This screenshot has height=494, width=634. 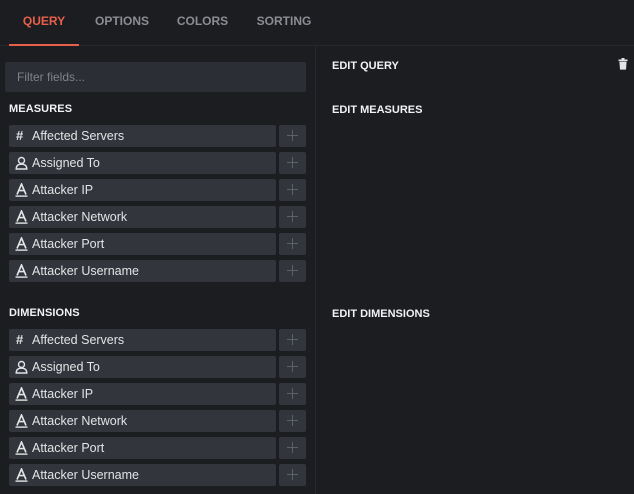 I want to click on tab-bar: QUERY OPTIONS COLORS SORTING, so click(x=317, y=23).